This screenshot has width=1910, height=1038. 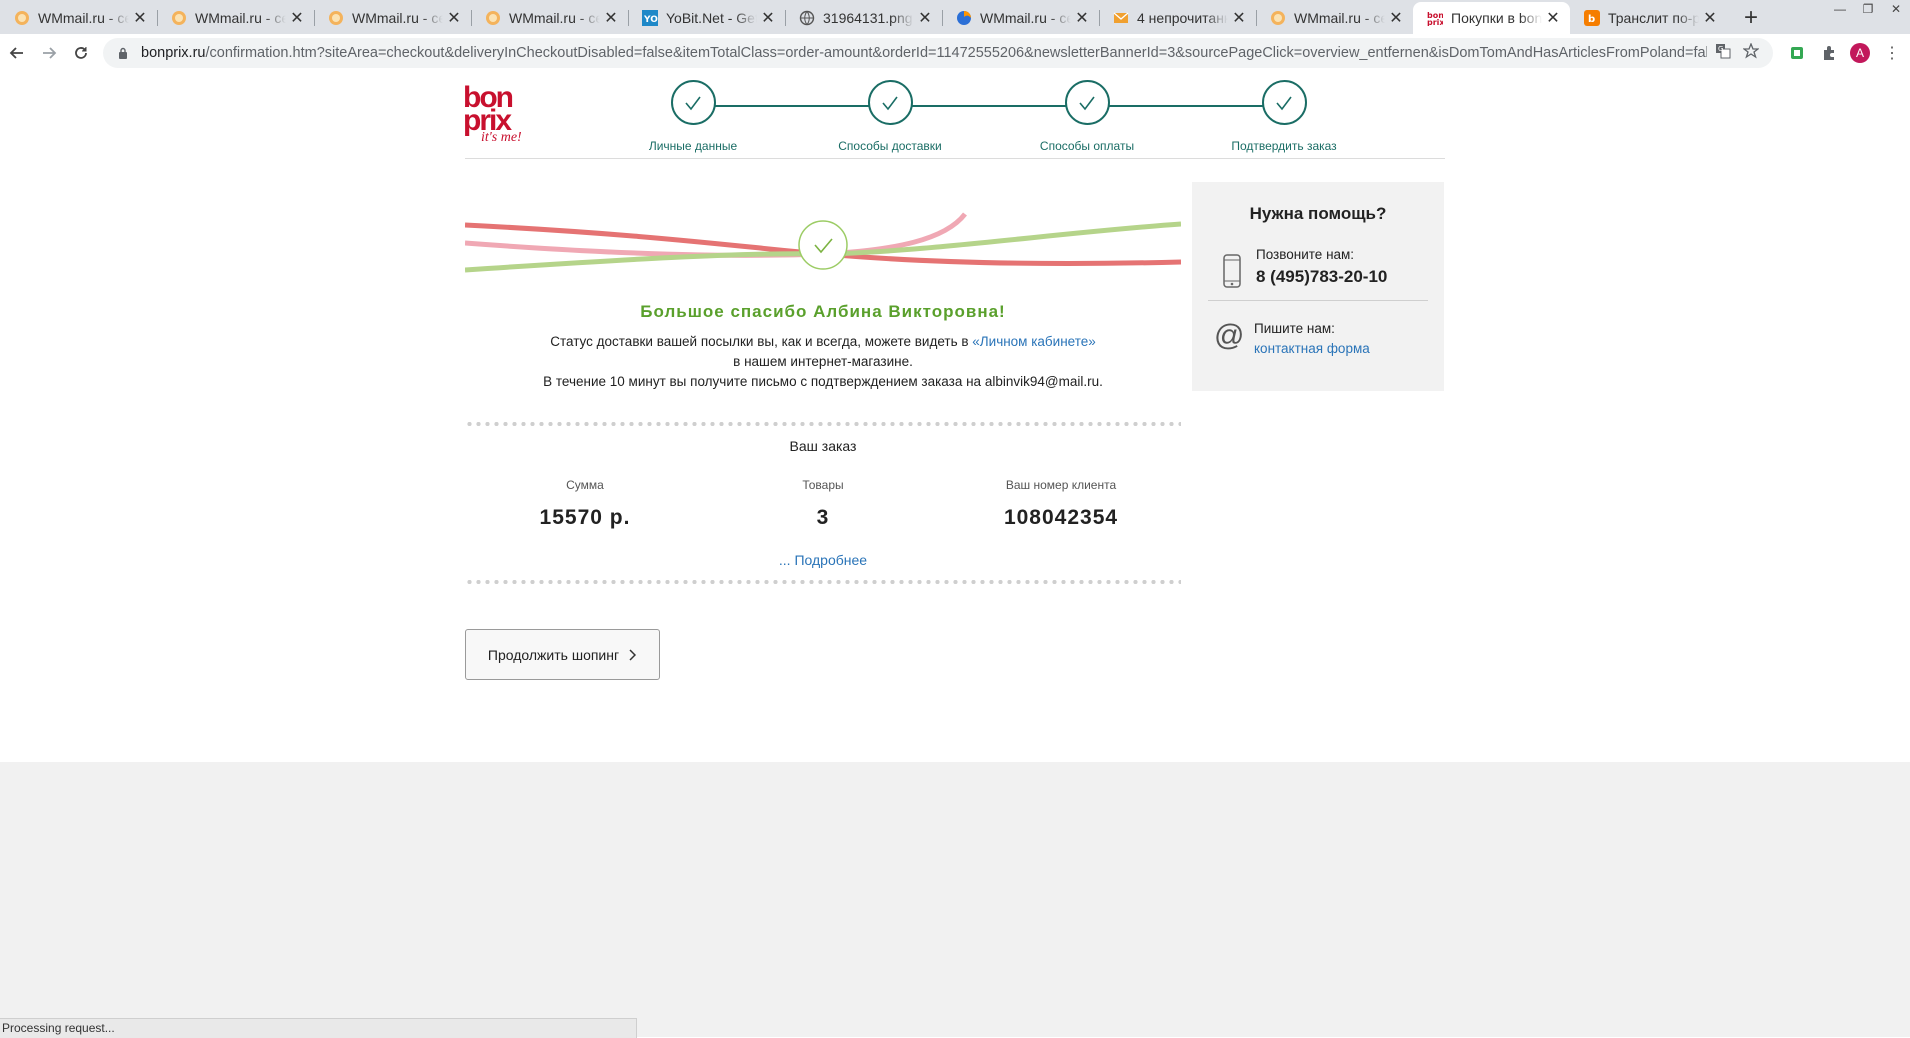 I want to click on bonprix-logo: bon prix it's me!, so click(x=498, y=116).